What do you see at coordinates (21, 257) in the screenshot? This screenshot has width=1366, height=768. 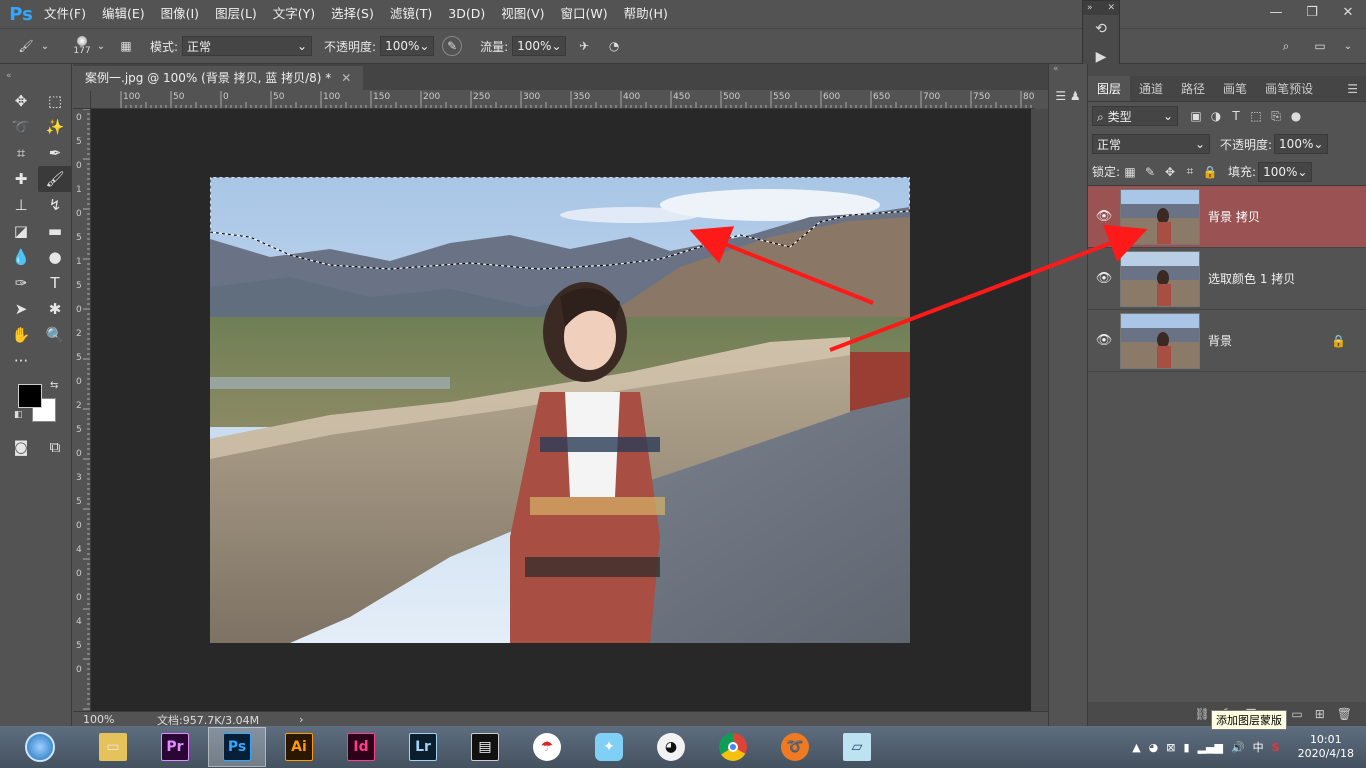 I see `blur-tool-icon: 💧` at bounding box center [21, 257].